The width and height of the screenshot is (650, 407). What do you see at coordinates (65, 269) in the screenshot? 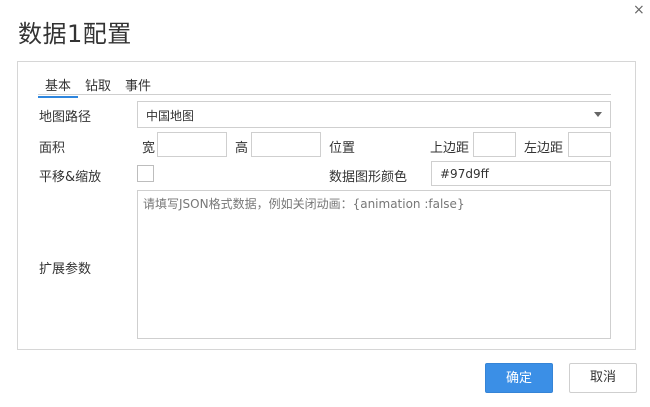
I see `ext-params-label: 扩展参数` at bounding box center [65, 269].